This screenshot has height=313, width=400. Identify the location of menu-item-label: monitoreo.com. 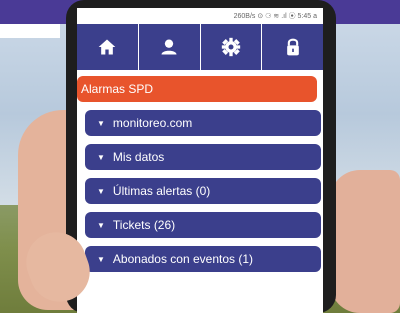
(152, 123).